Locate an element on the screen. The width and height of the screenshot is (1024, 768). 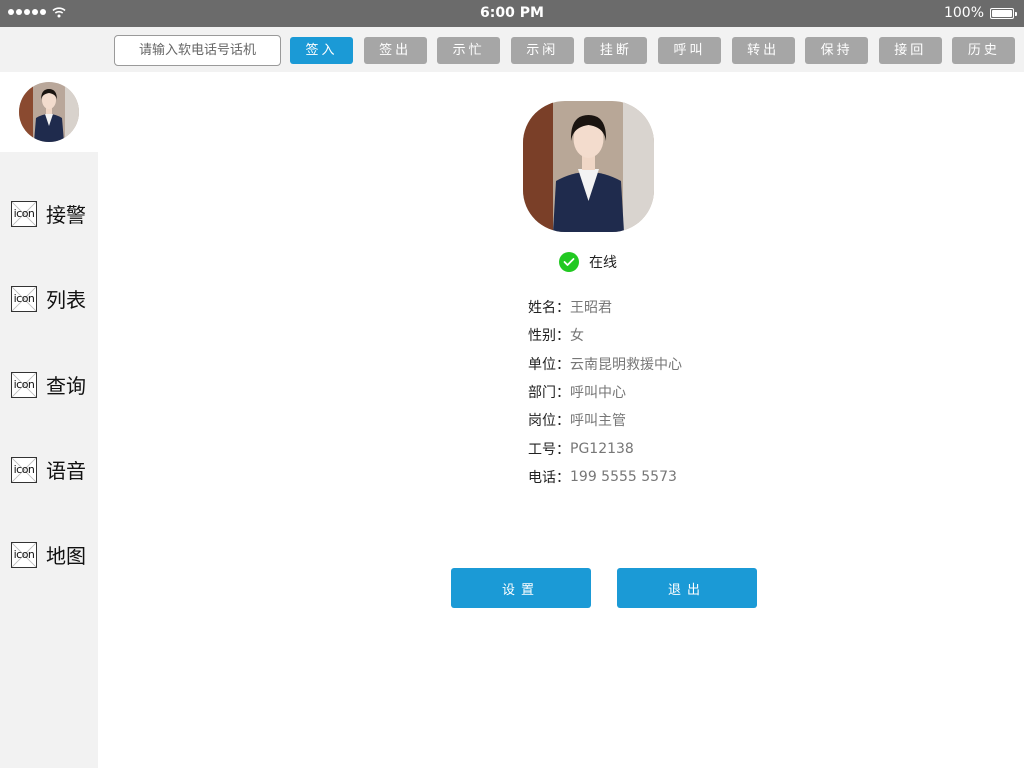
check-icon is located at coordinates (569, 262).